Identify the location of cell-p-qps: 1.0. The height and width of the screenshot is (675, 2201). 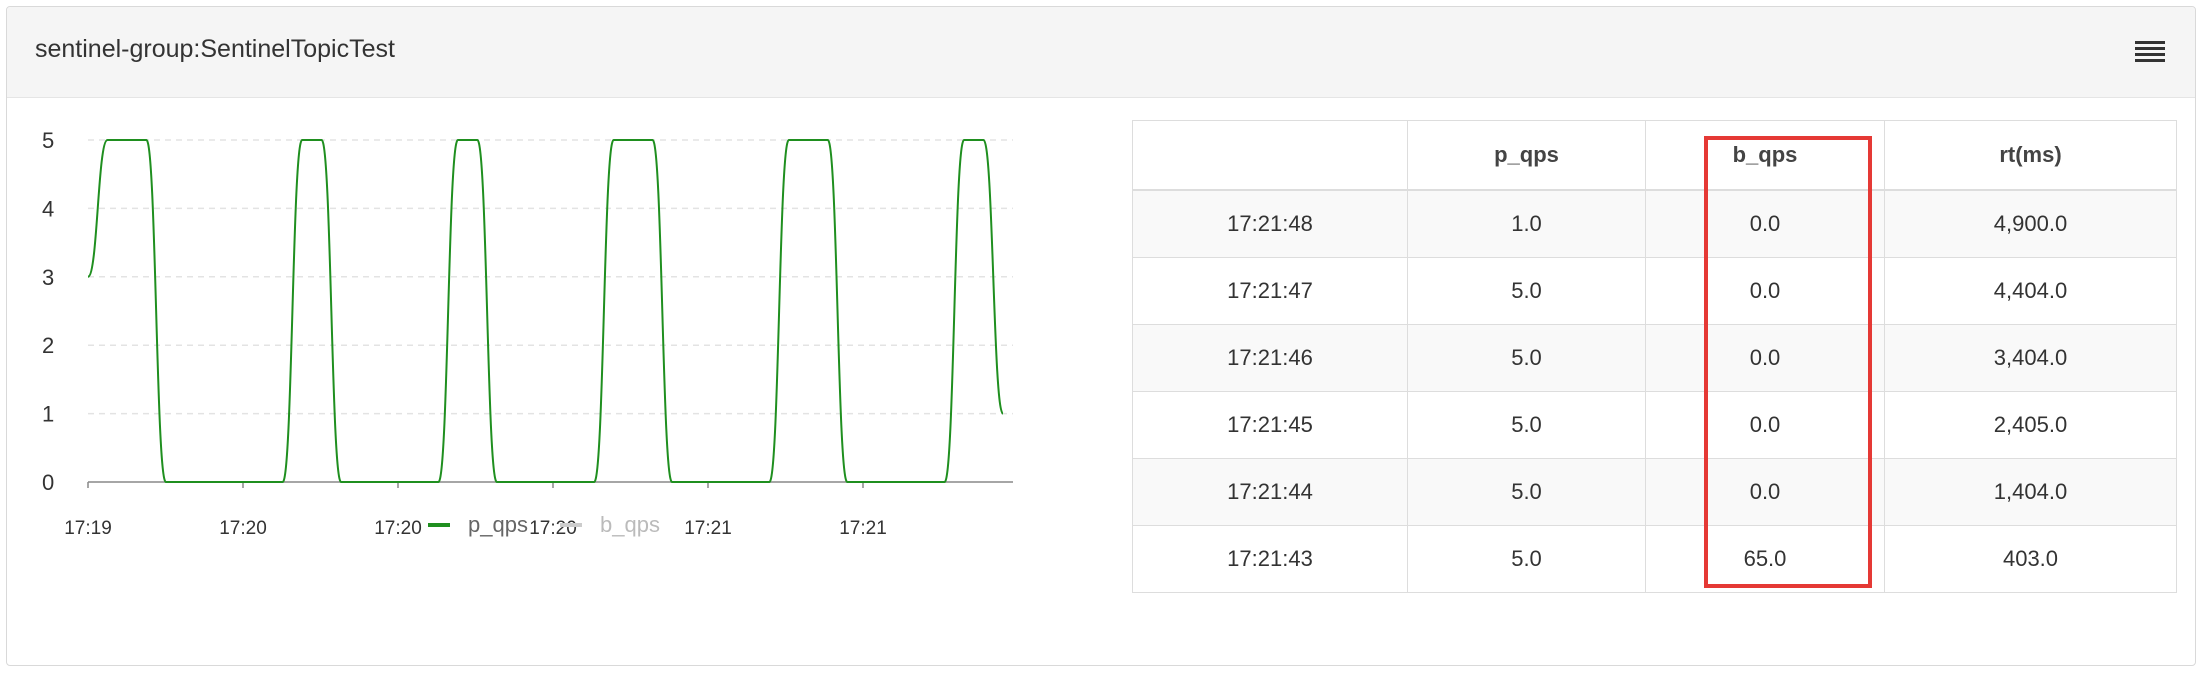
(1526, 223).